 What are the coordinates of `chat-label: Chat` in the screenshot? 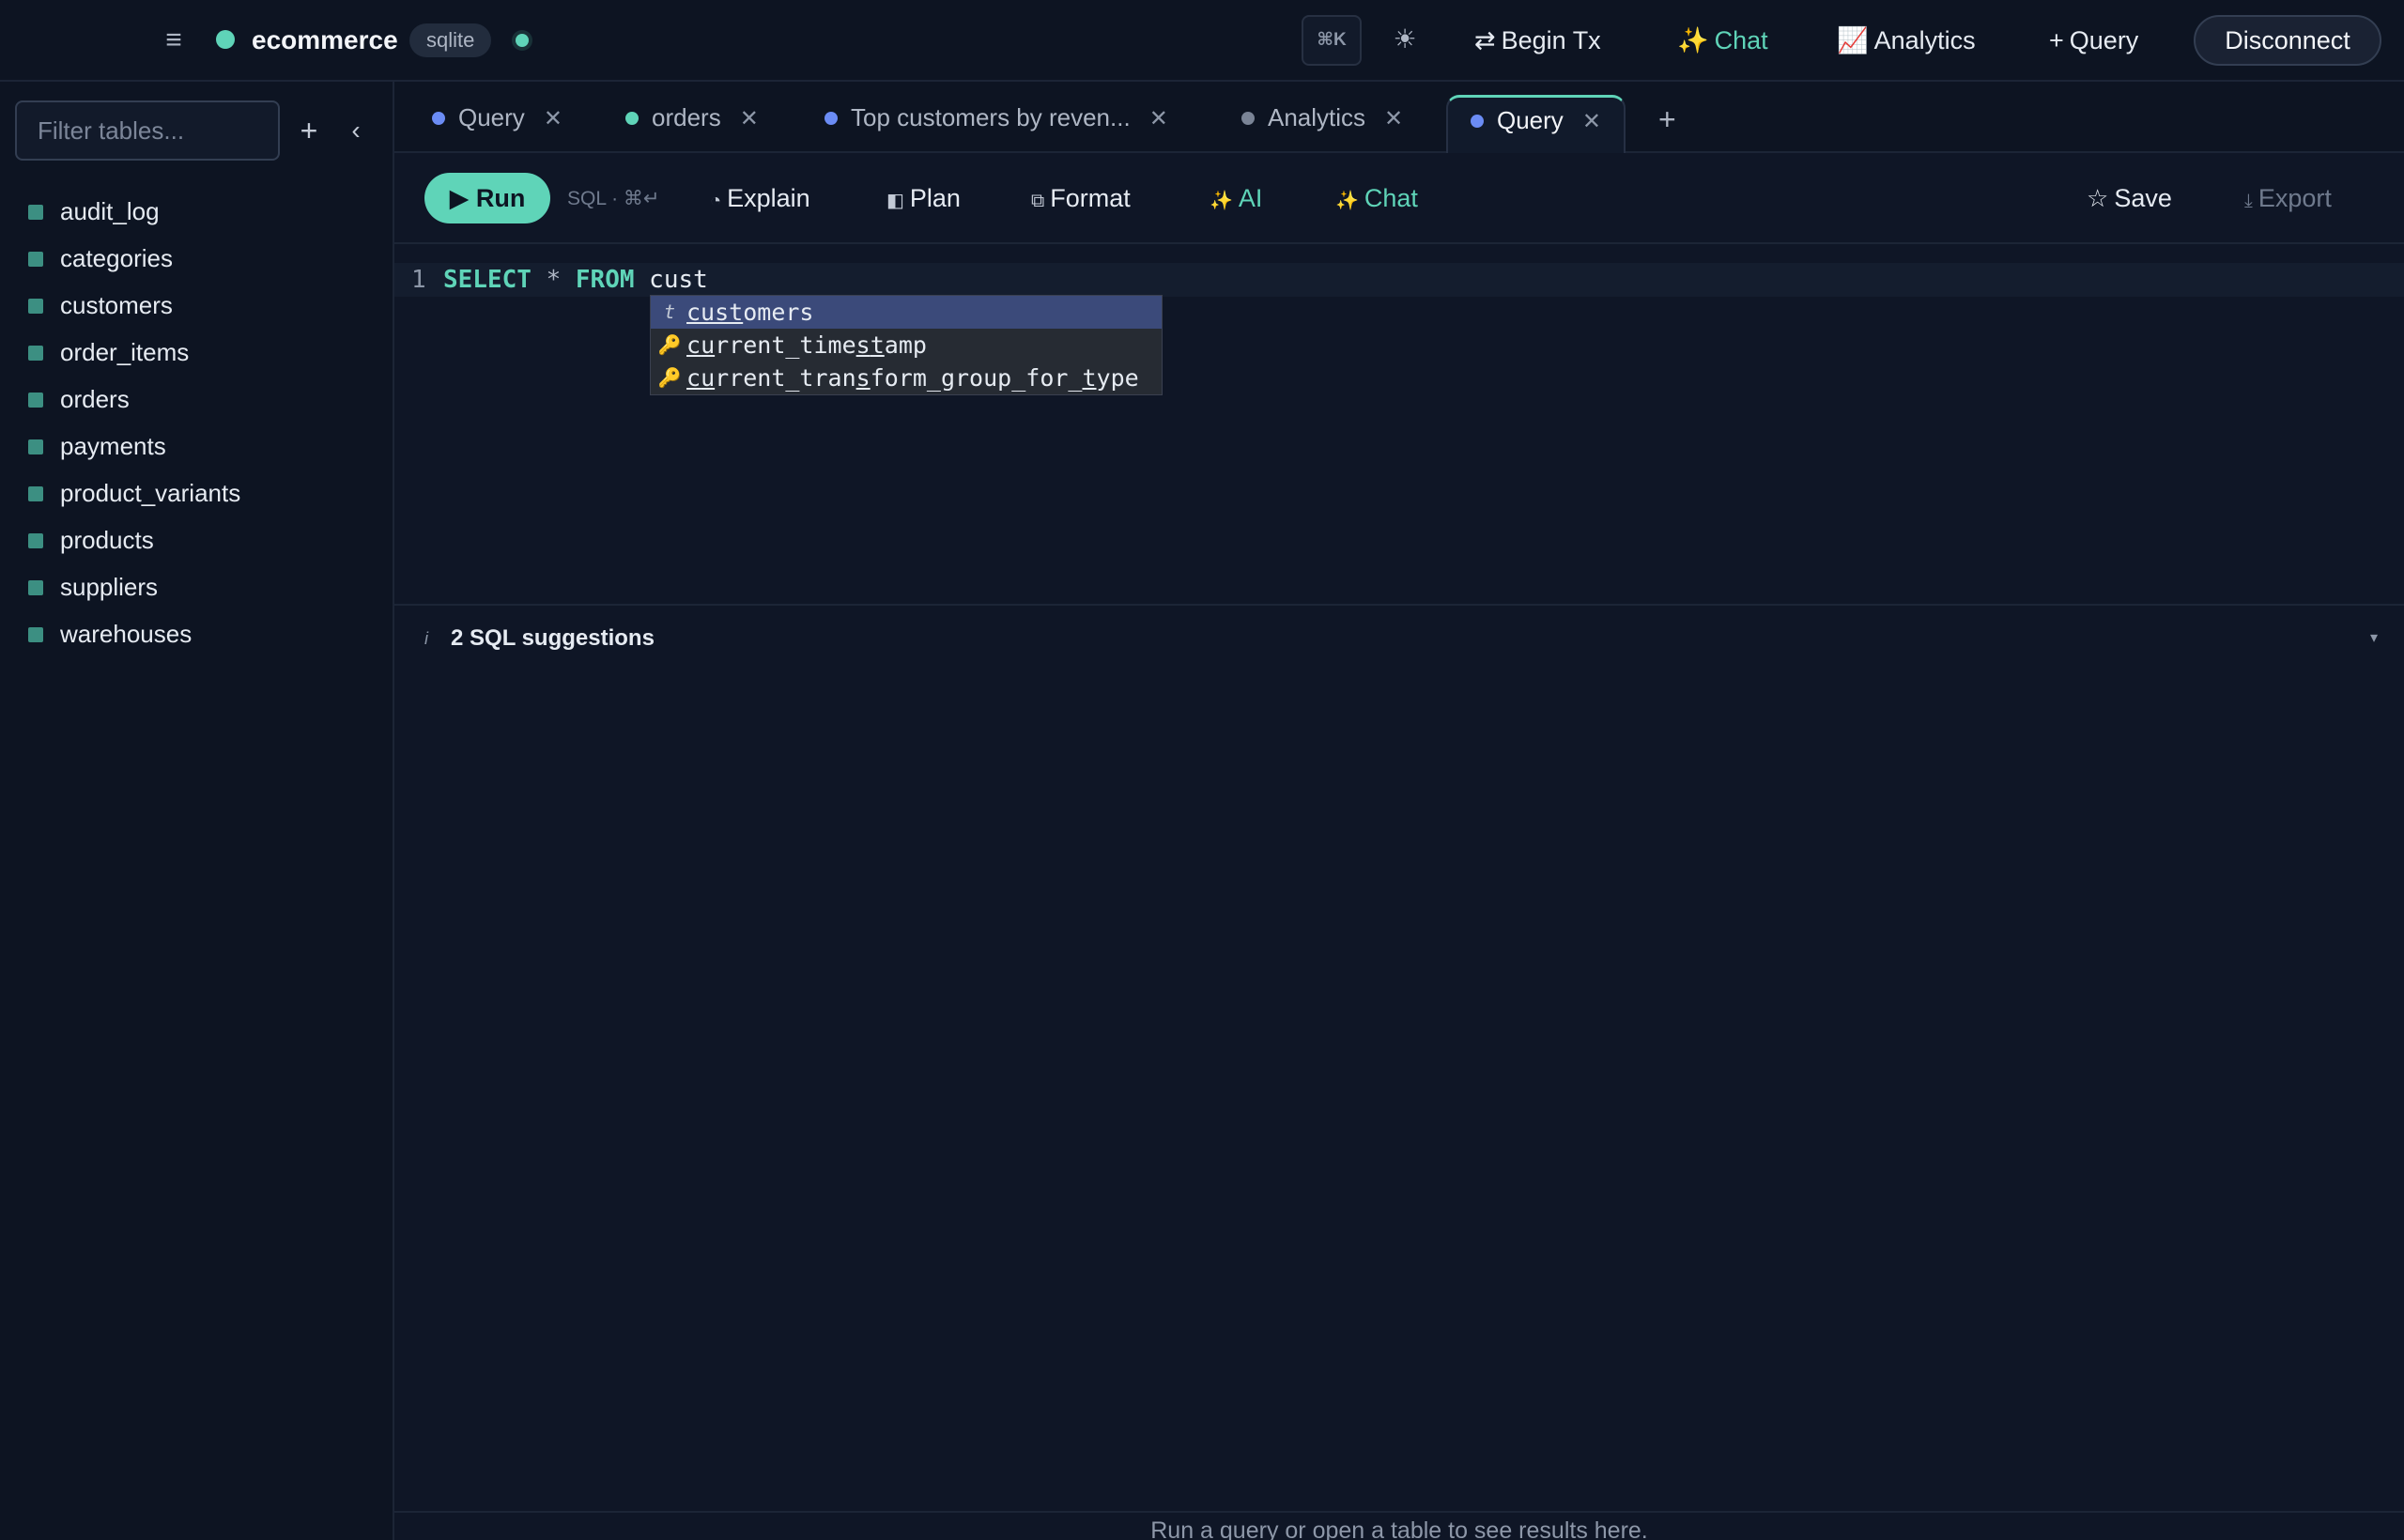 It's located at (1741, 40).